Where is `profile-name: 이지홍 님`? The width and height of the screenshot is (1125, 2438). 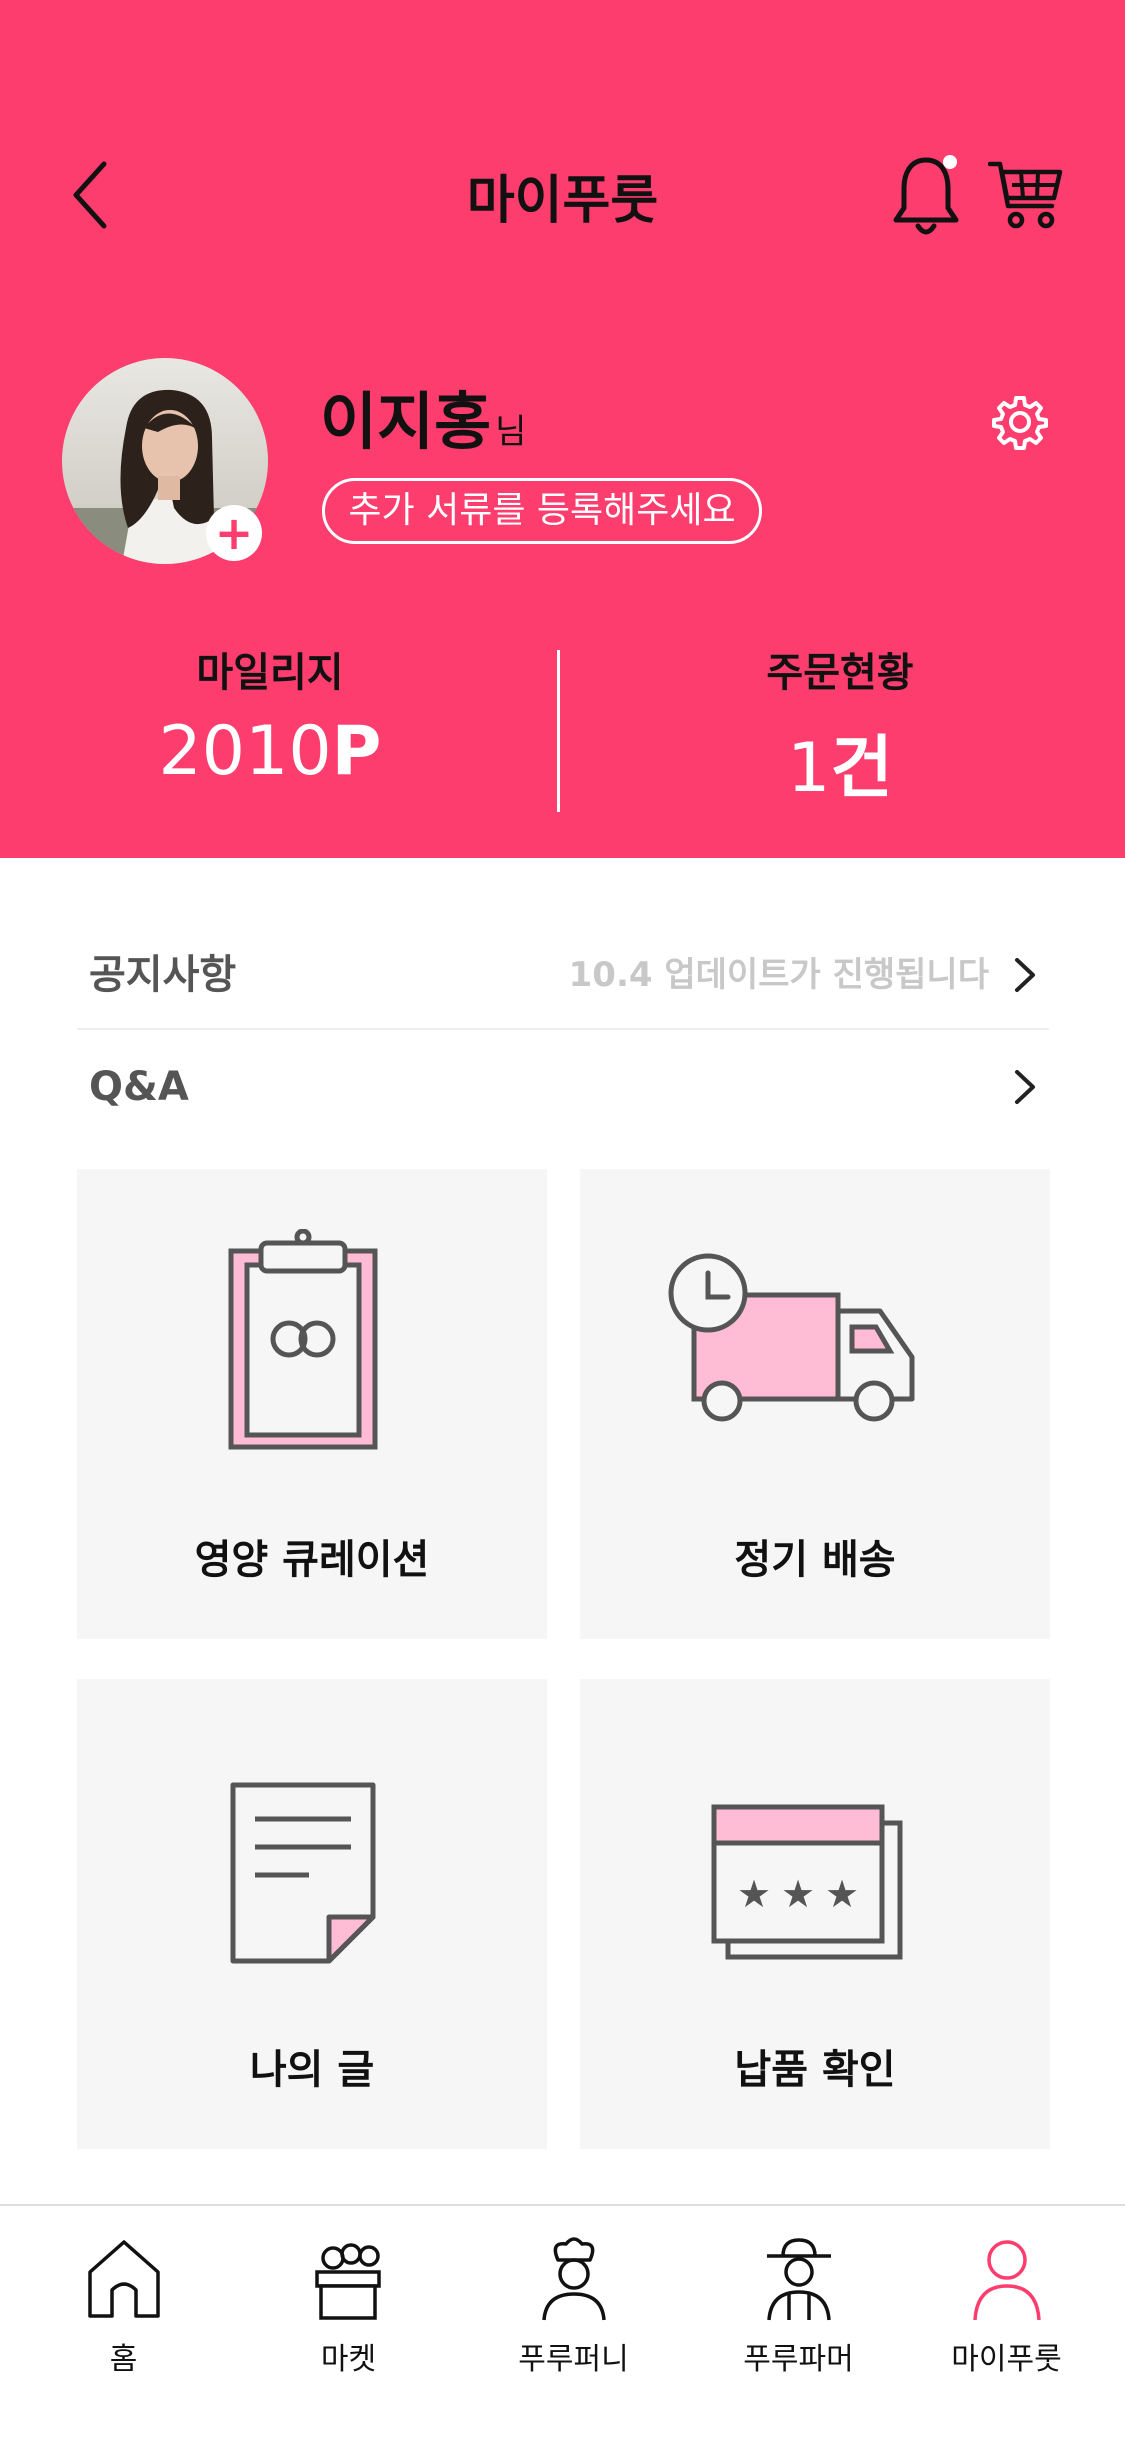
profile-name: 이지홍 님 is located at coordinates (423, 427).